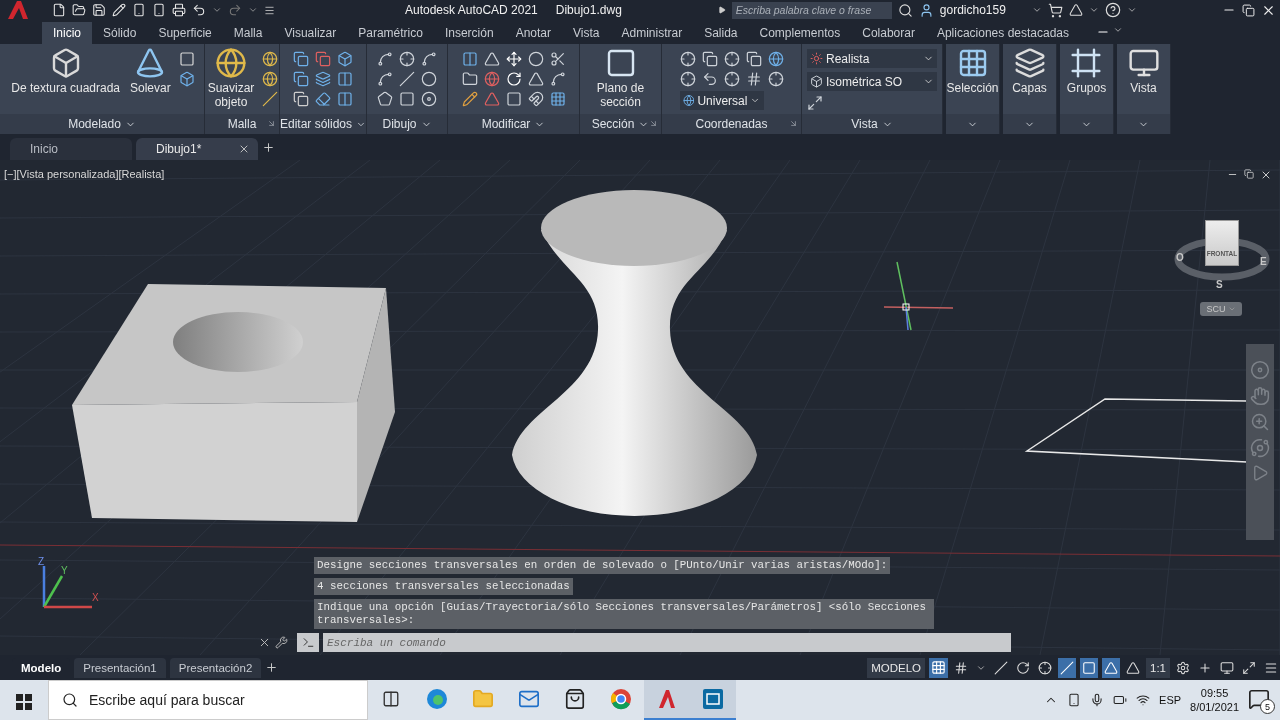  What do you see at coordinates (667, 699) in the screenshot?
I see `app-logo` at bounding box center [667, 699].